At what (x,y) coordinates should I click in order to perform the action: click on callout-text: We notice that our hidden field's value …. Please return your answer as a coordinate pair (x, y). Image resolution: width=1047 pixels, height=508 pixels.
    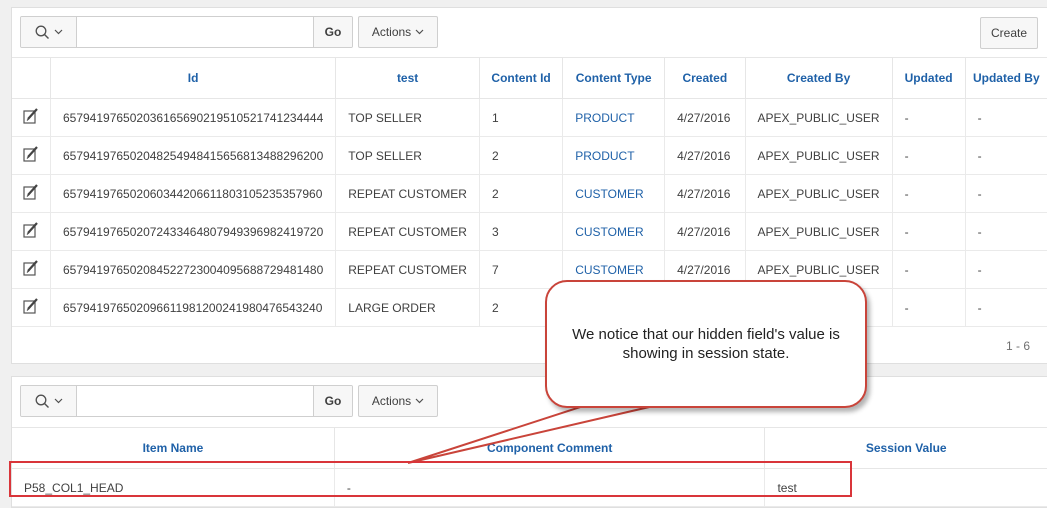
    Looking at the image, I should click on (706, 344).